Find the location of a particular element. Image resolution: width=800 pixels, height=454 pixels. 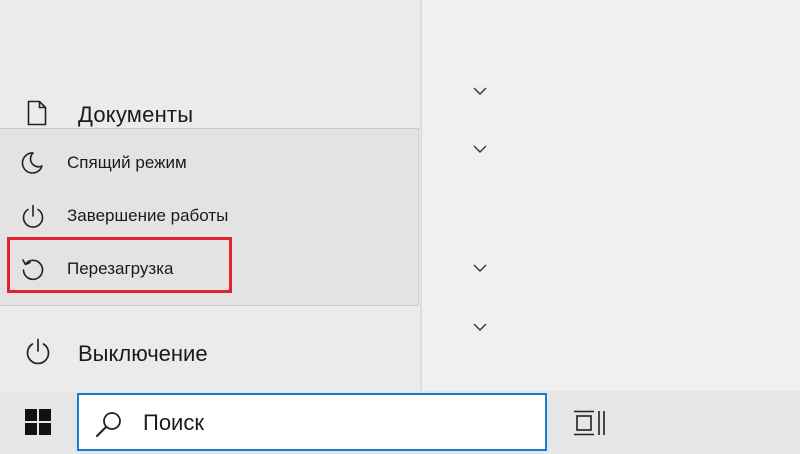

windows-logo-icon is located at coordinates (38, 424).